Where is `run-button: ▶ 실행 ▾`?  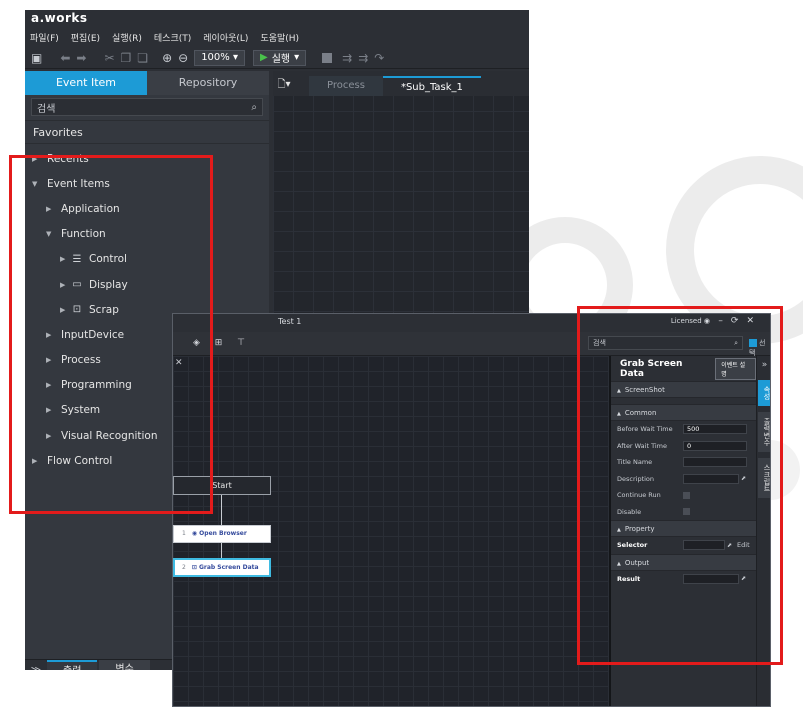 run-button: ▶ 실행 ▾ is located at coordinates (280, 57).